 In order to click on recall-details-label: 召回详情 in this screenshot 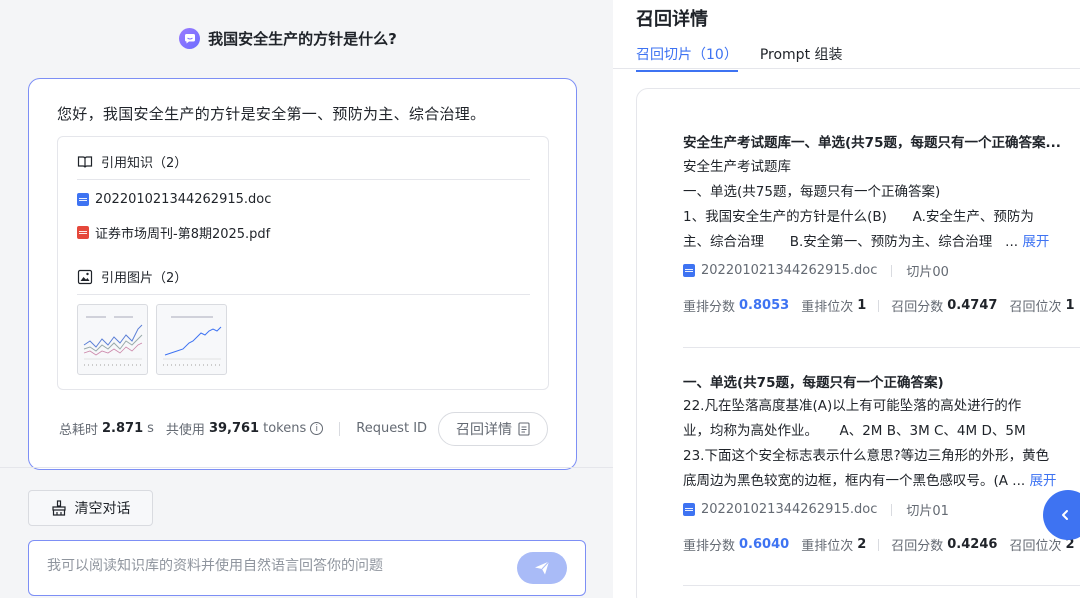, I will do `click(484, 430)`.